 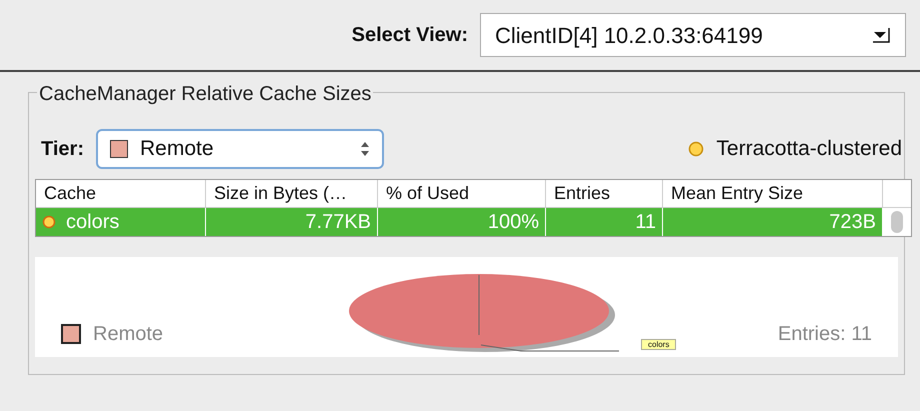 What do you see at coordinates (645, 222) in the screenshot?
I see `table-cell-text: 11` at bounding box center [645, 222].